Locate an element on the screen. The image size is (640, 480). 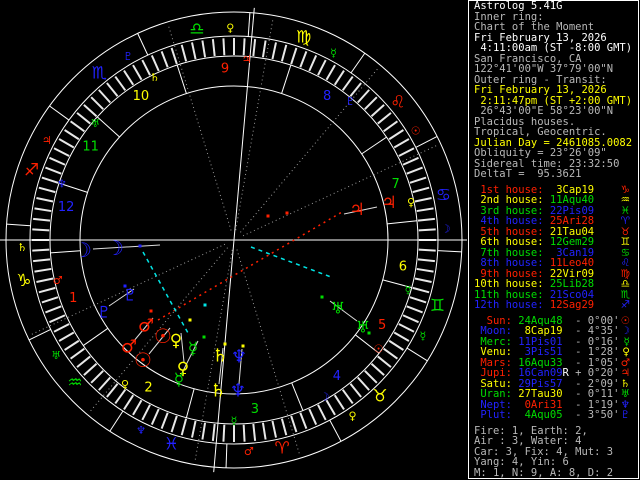
wheel-sign-ruler-capricorn: ♄ is located at coordinates (22, 247).